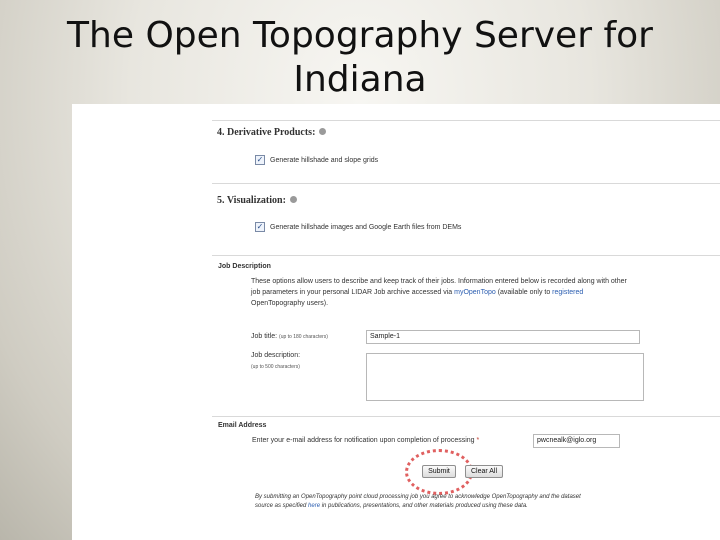  What do you see at coordinates (264, 336) in the screenshot?
I see `job-title-label-text: Job title:` at bounding box center [264, 336].